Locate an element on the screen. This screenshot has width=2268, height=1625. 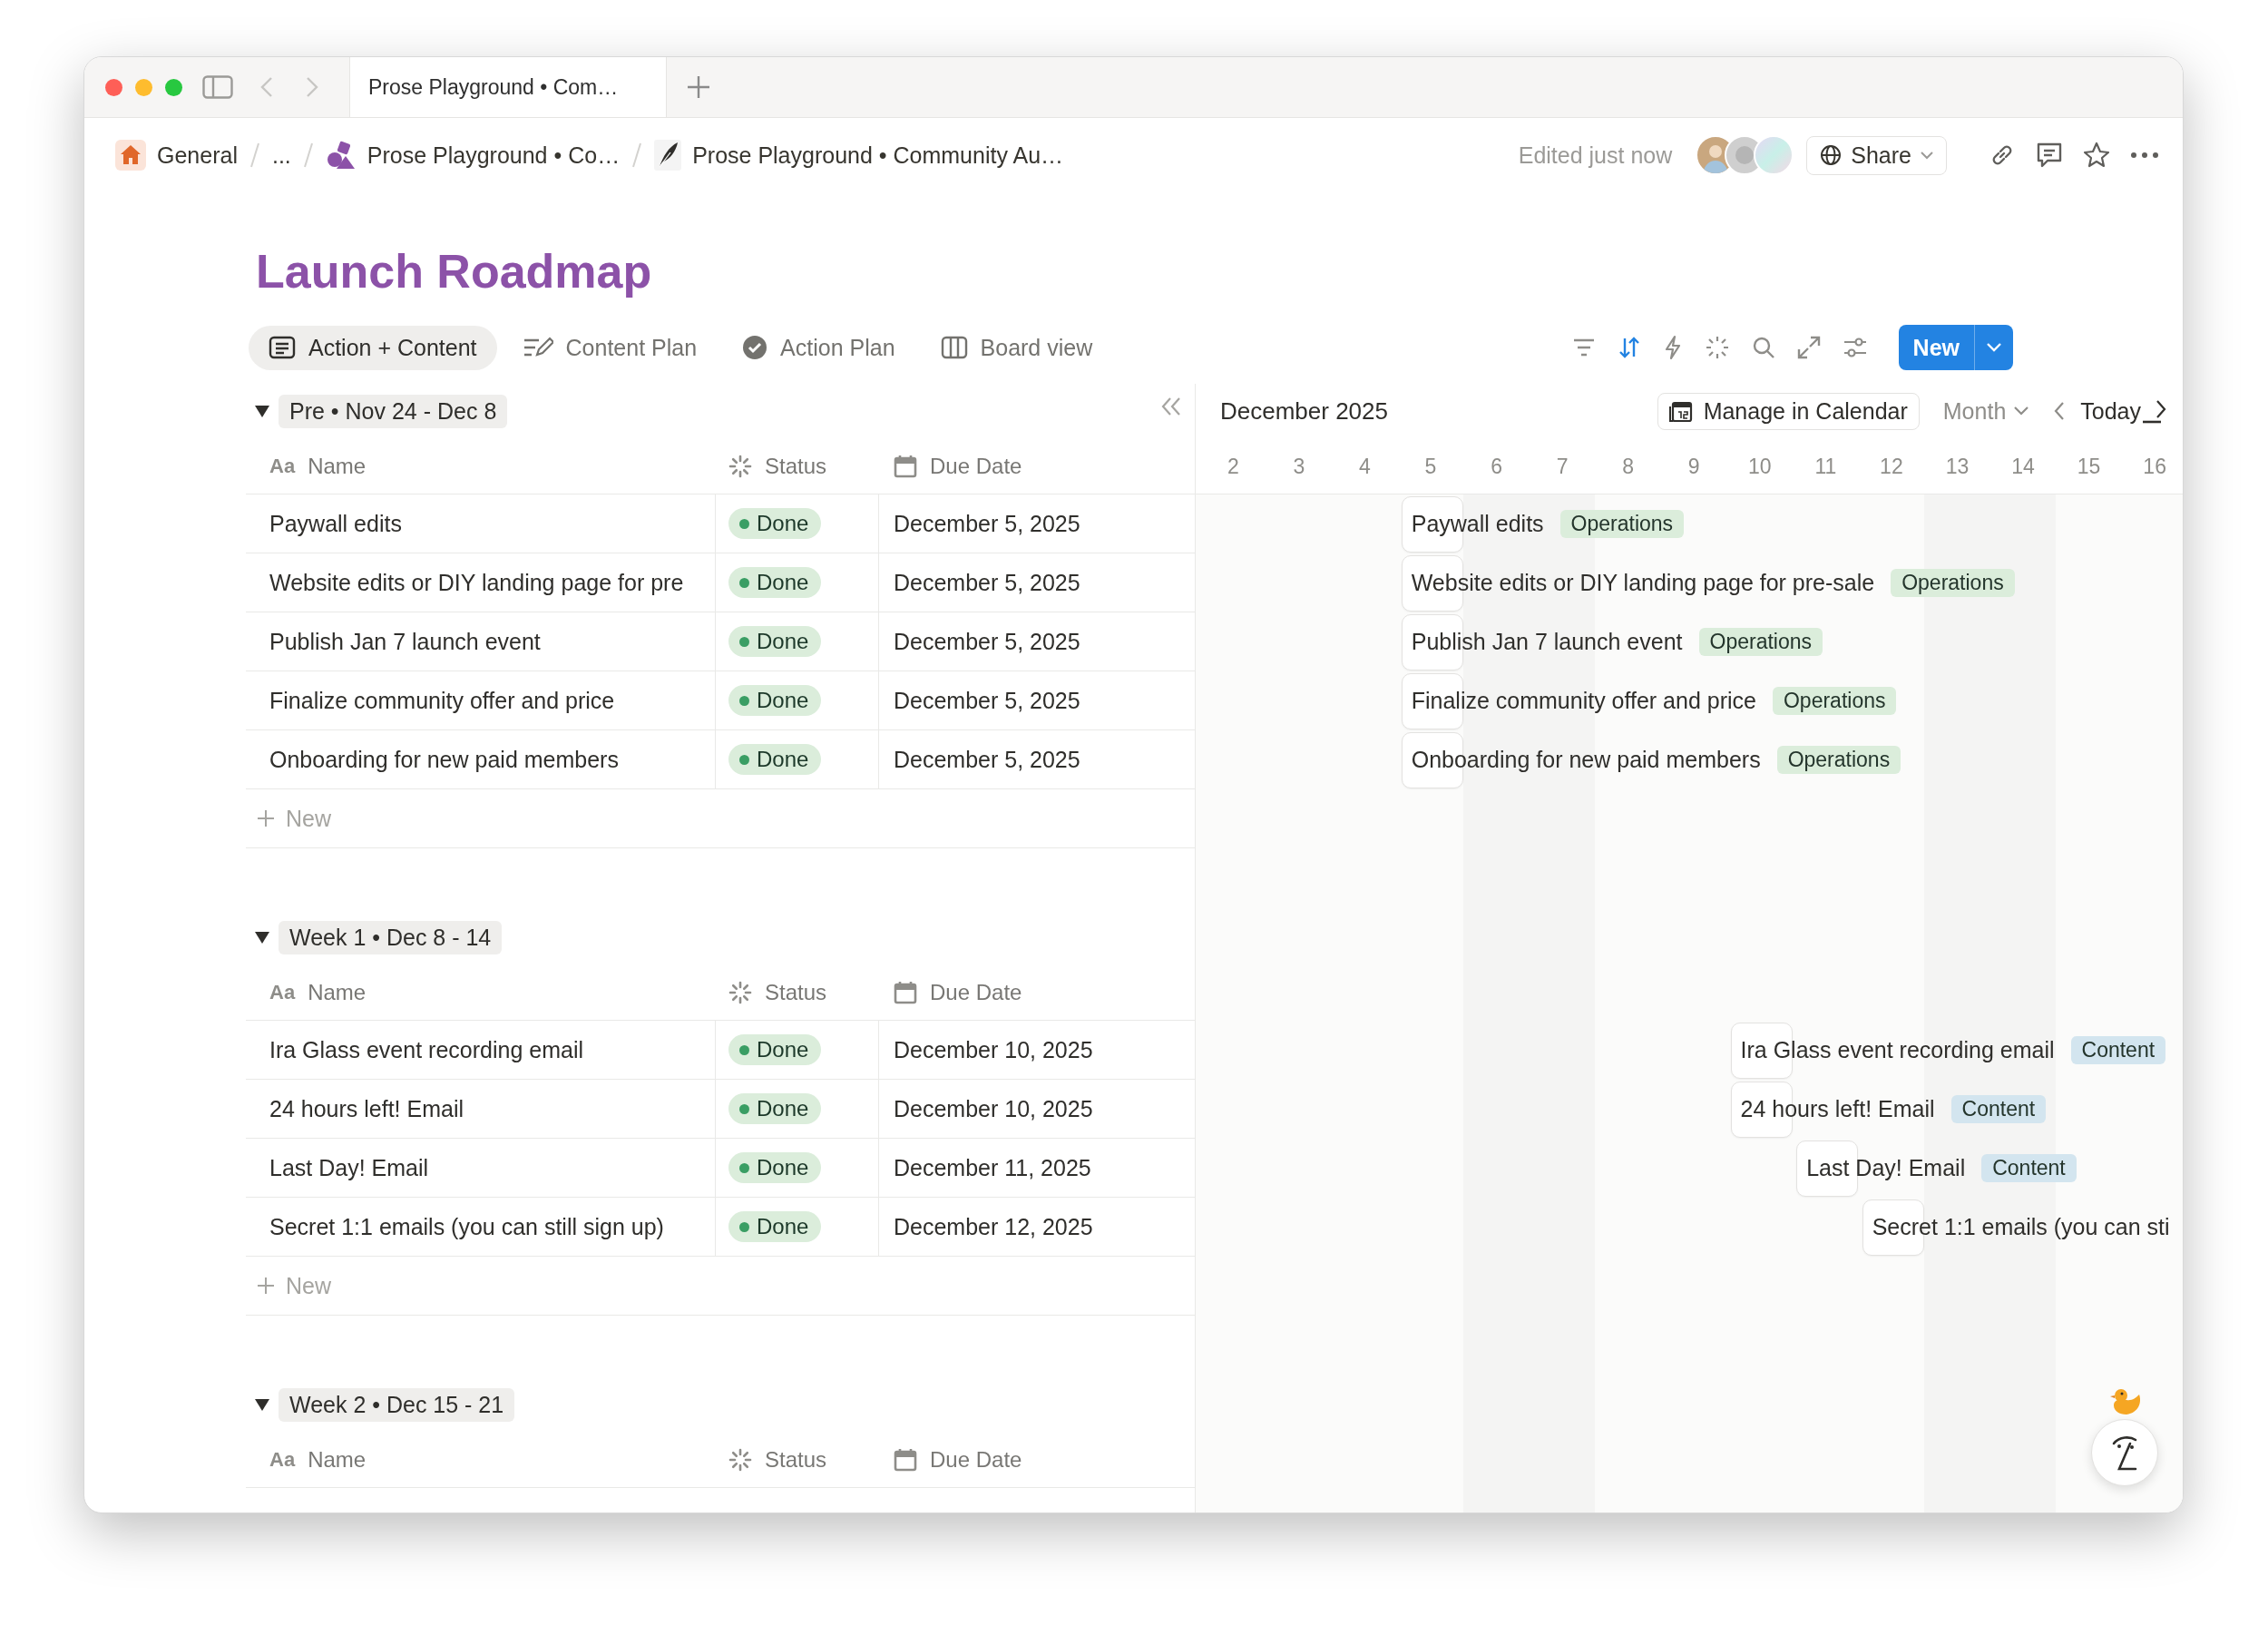
today-button: Today is located at coordinates (2111, 411).